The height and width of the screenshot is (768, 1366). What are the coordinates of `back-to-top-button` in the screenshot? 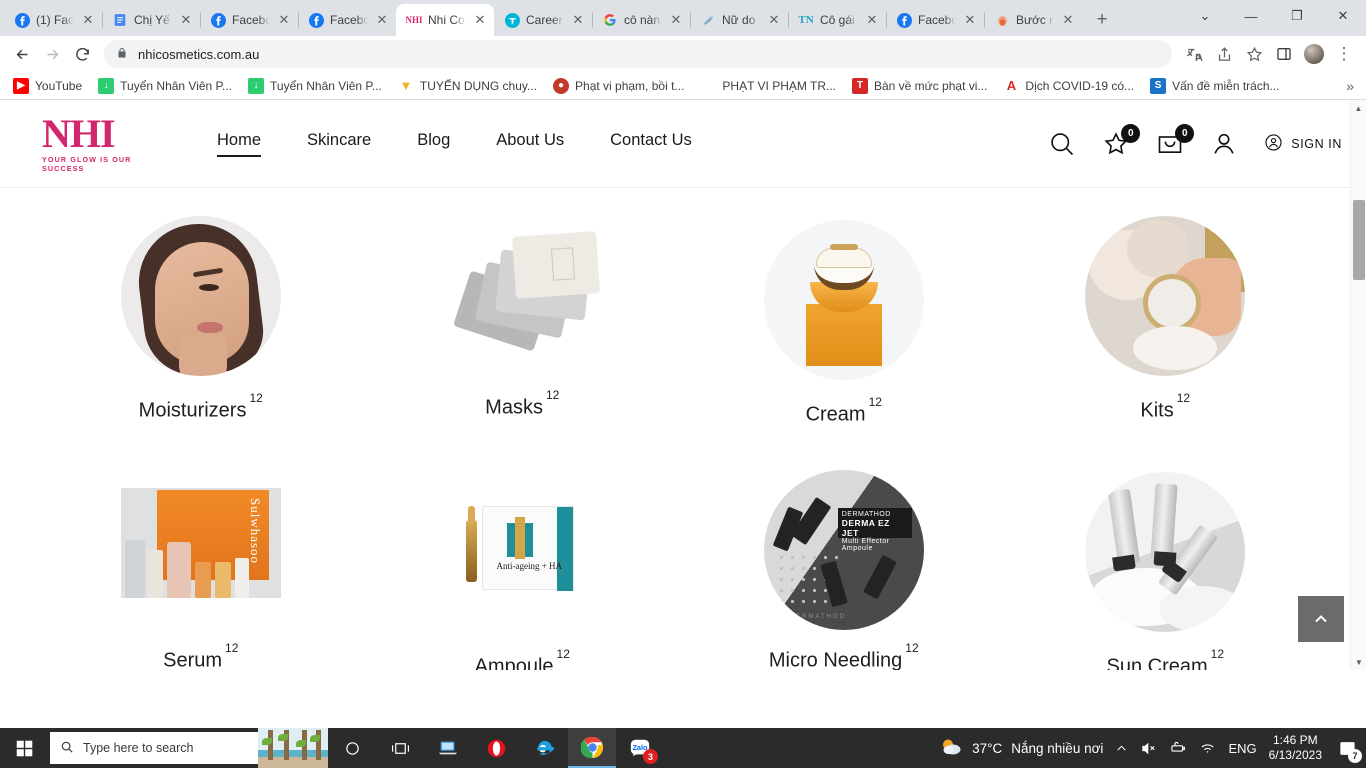 It's located at (1321, 619).